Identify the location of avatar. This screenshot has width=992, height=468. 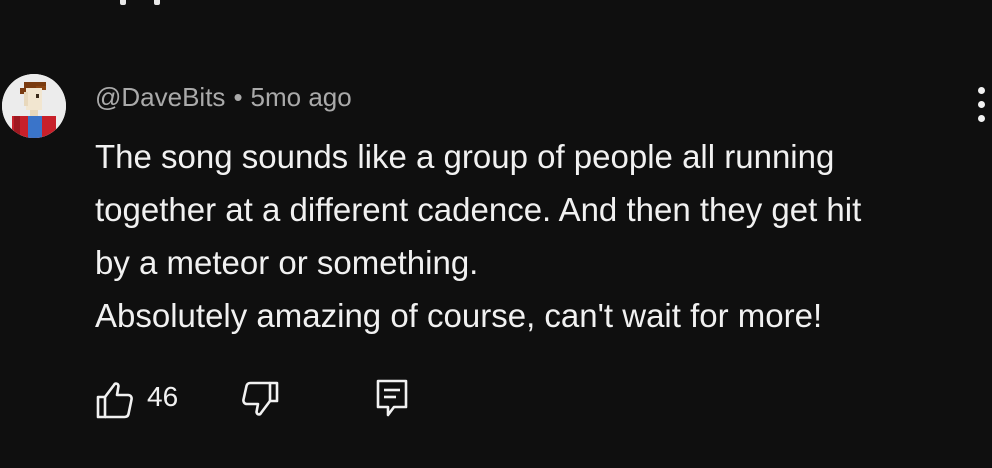
(34, 106).